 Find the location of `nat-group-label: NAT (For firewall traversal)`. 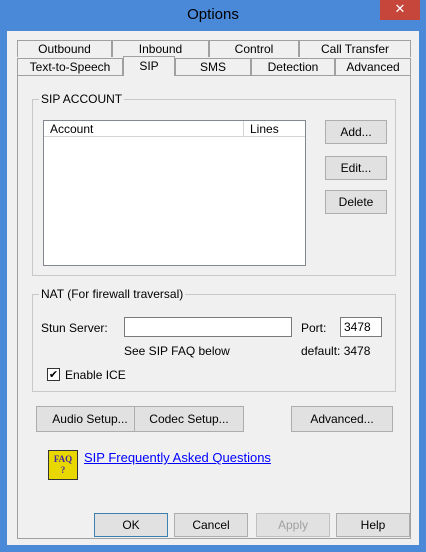

nat-group-label: NAT (For firewall traversal) is located at coordinates (112, 294).